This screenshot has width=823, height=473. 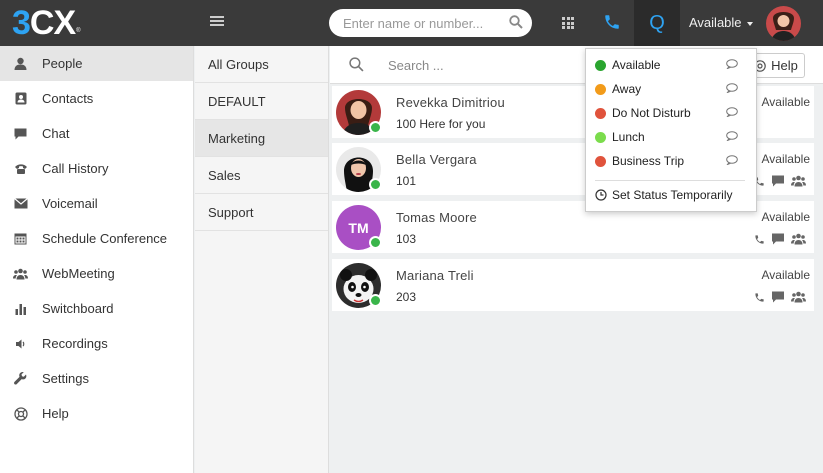 What do you see at coordinates (78, 273) in the screenshot?
I see `sidebar-item-label: WebMeeting` at bounding box center [78, 273].